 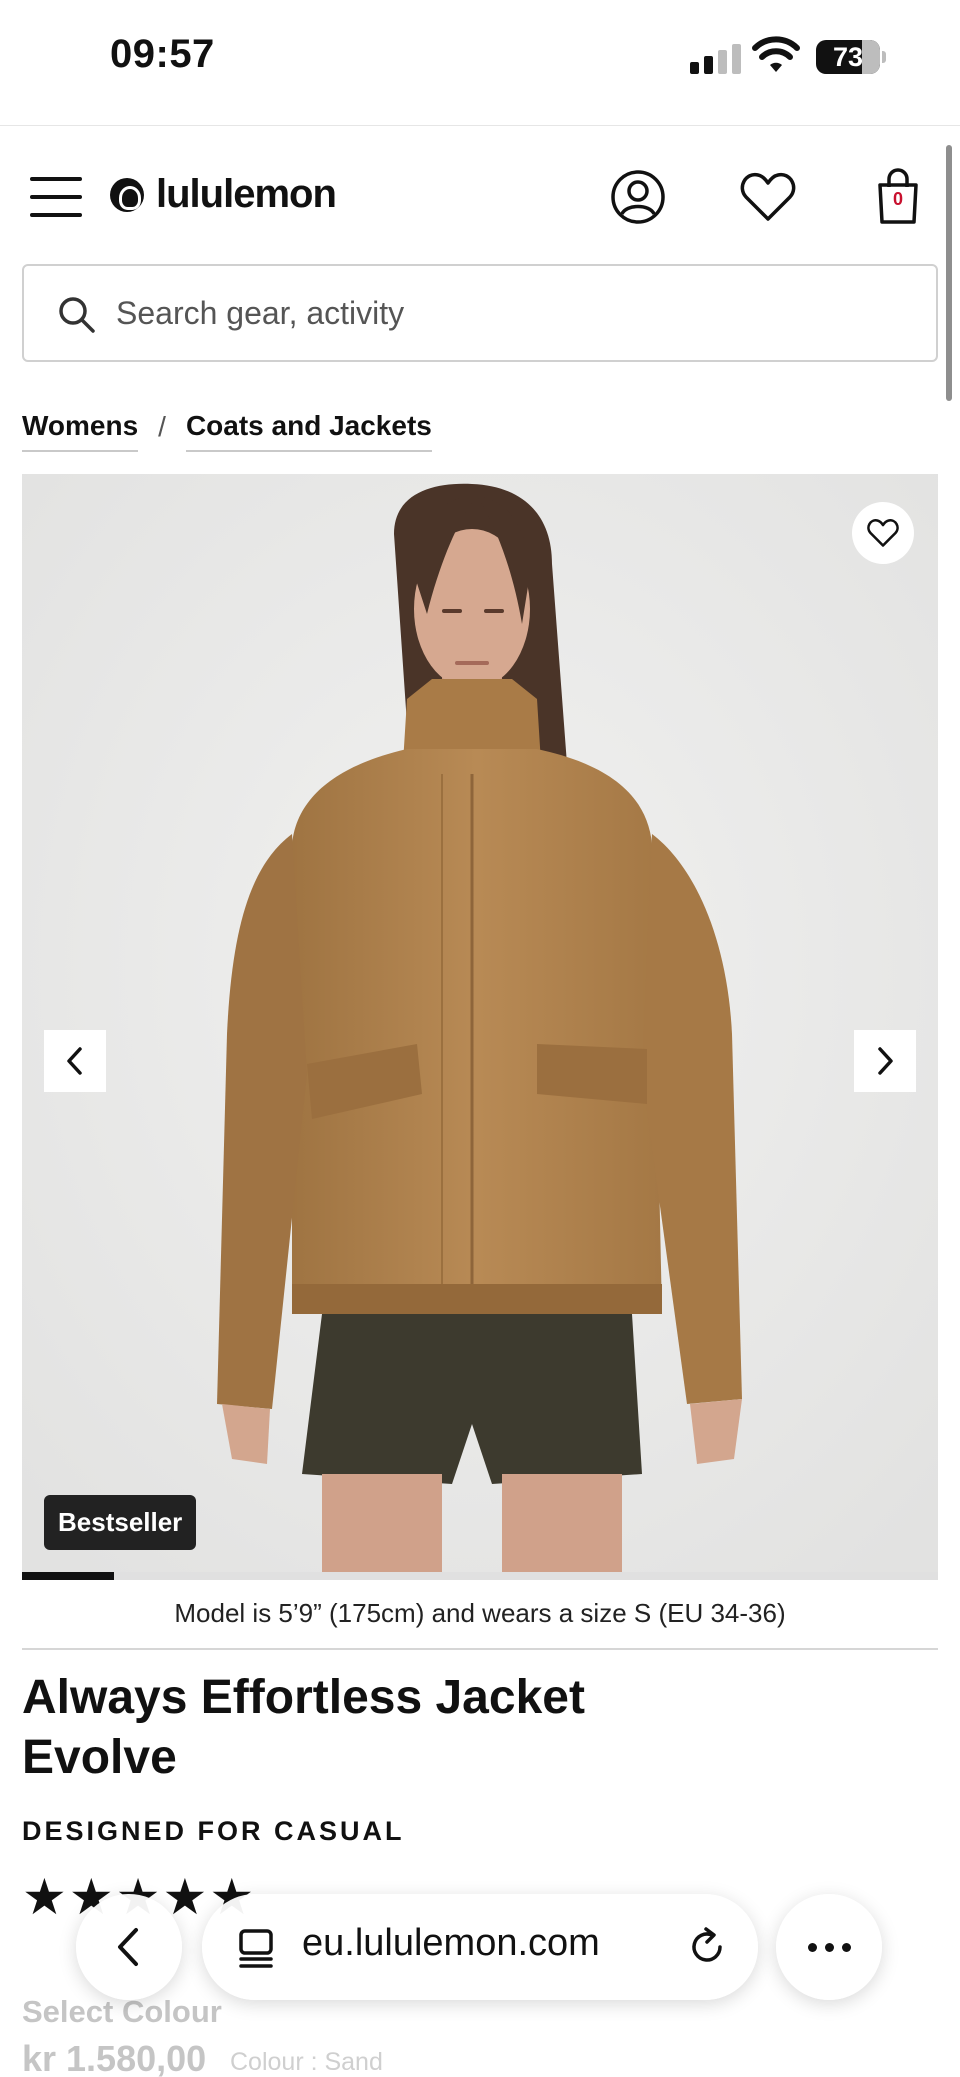 I want to click on browser-back-button, so click(x=129, y=1947).